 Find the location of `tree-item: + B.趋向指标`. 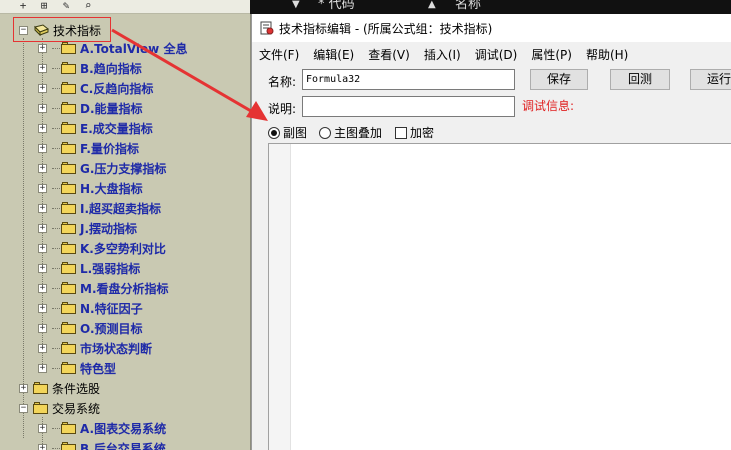

tree-item: + B.趋向指标 is located at coordinates (90, 68).